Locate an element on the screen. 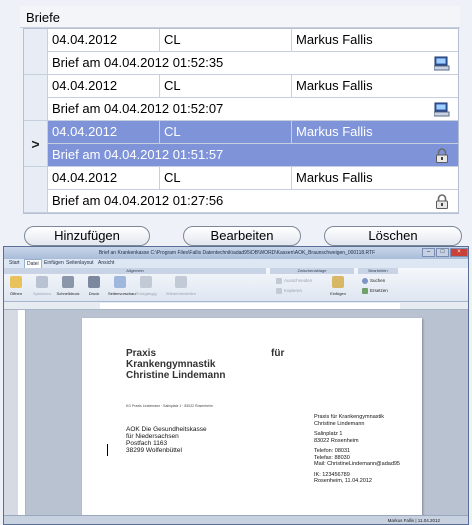  place-date-line: Rosenheim, 11.04.2012 is located at coordinates (343, 481).